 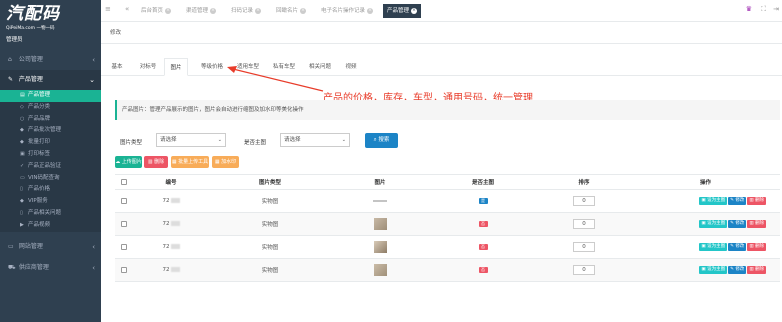 I want to click on menu-group-product: ✎ 产品管理 ⌄, so click(x=50, y=80).